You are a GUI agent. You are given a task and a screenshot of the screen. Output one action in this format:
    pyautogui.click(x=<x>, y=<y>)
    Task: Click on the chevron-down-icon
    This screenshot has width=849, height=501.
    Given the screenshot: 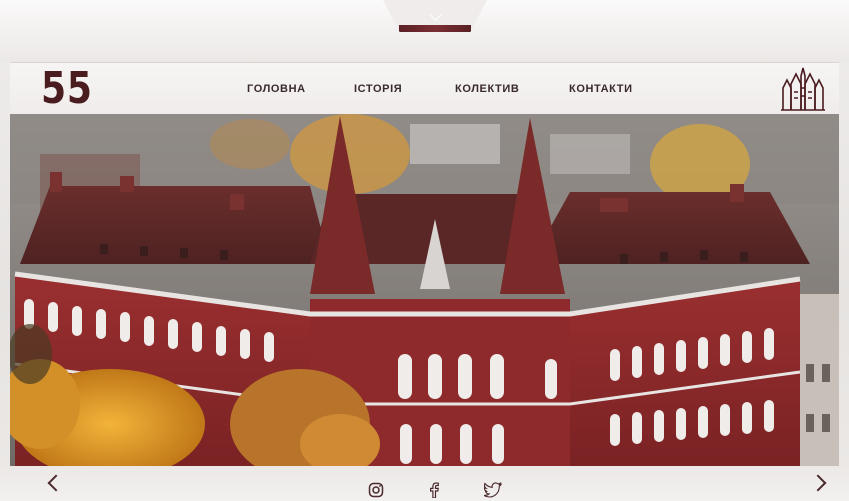 What is the action you would take?
    pyautogui.click(x=435, y=14)
    